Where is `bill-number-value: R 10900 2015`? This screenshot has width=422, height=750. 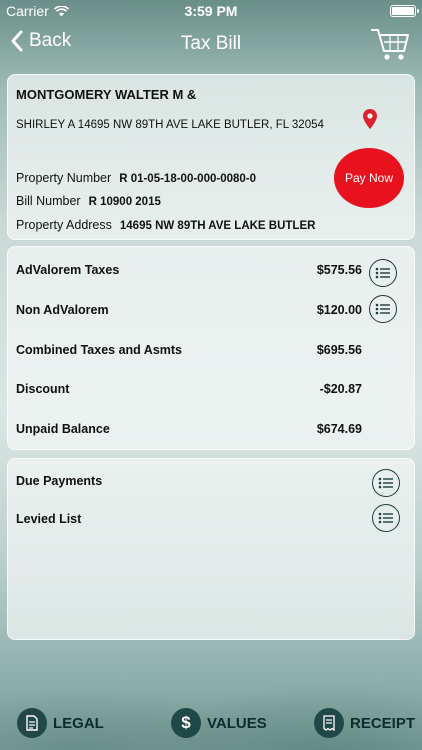
bill-number-value: R 10900 2015 is located at coordinates (124, 202).